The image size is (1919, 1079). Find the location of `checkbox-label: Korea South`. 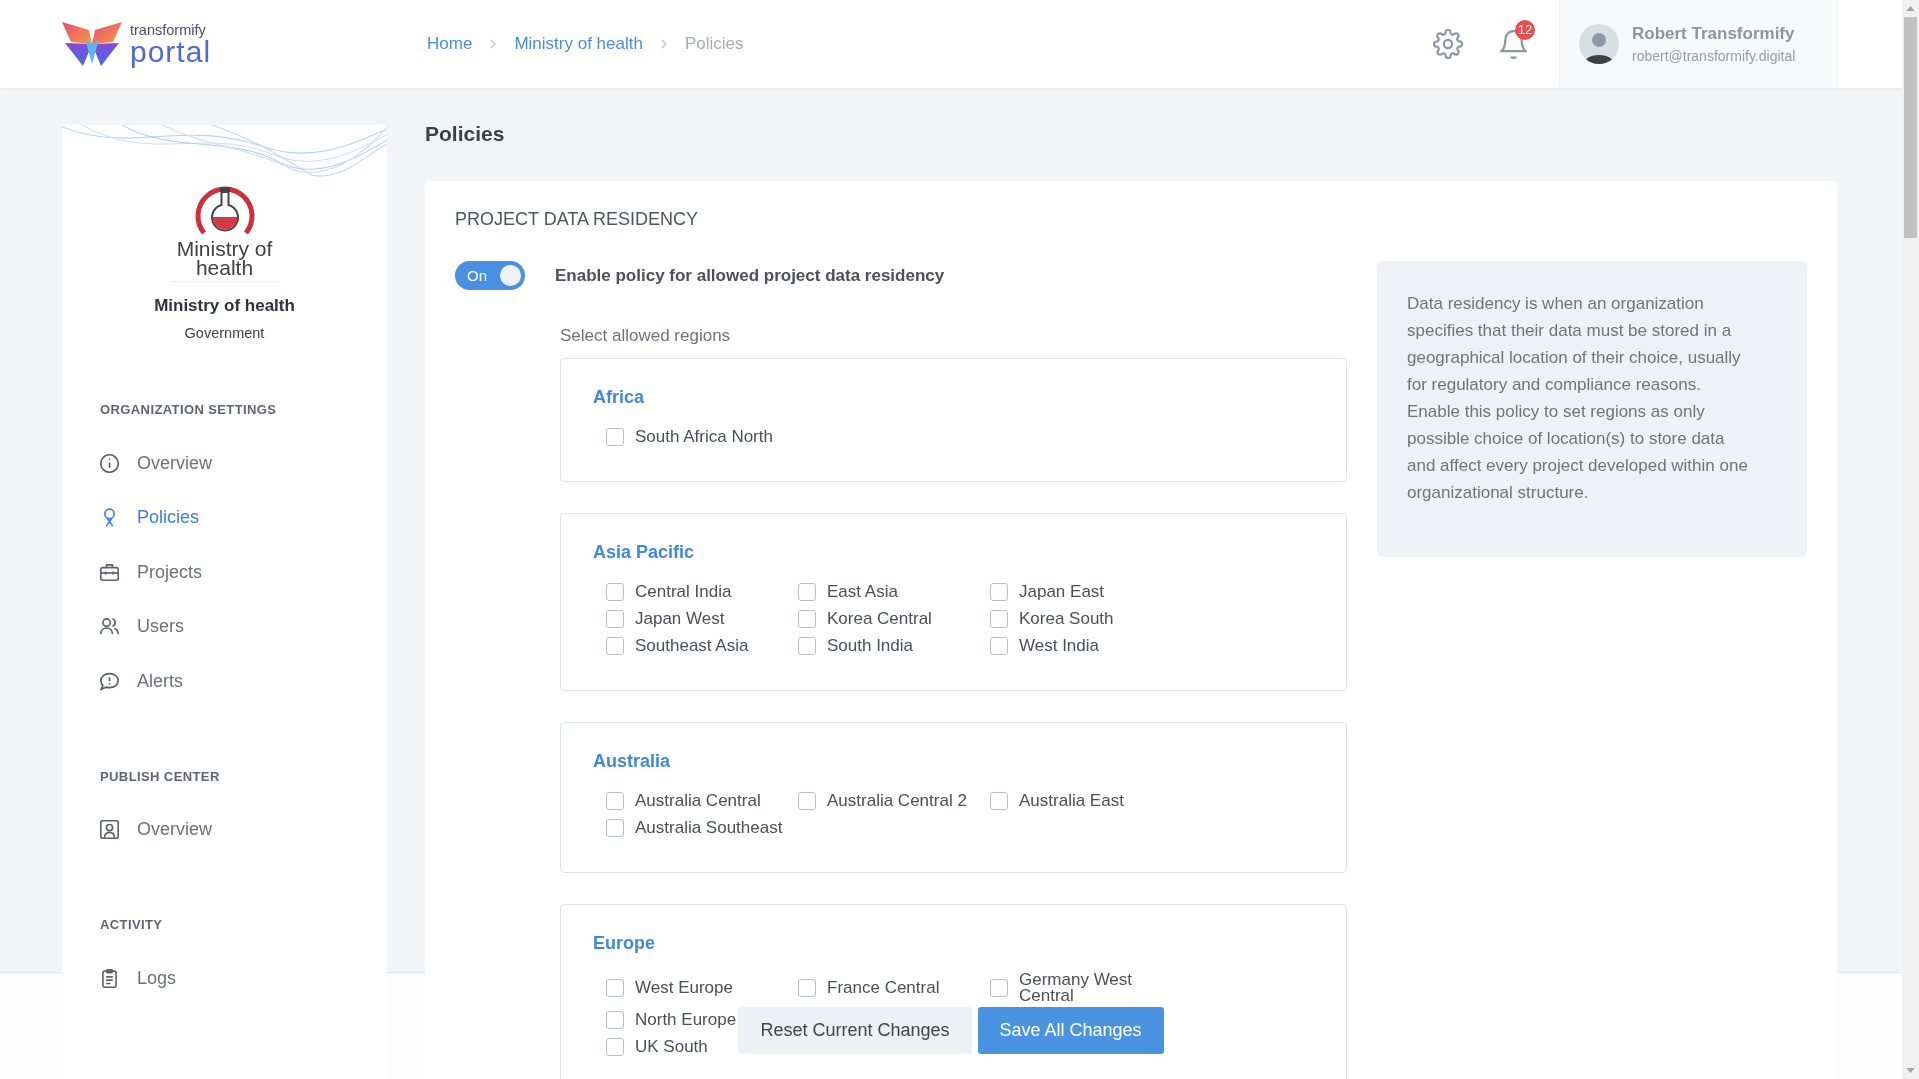

checkbox-label: Korea South is located at coordinates (1066, 619).